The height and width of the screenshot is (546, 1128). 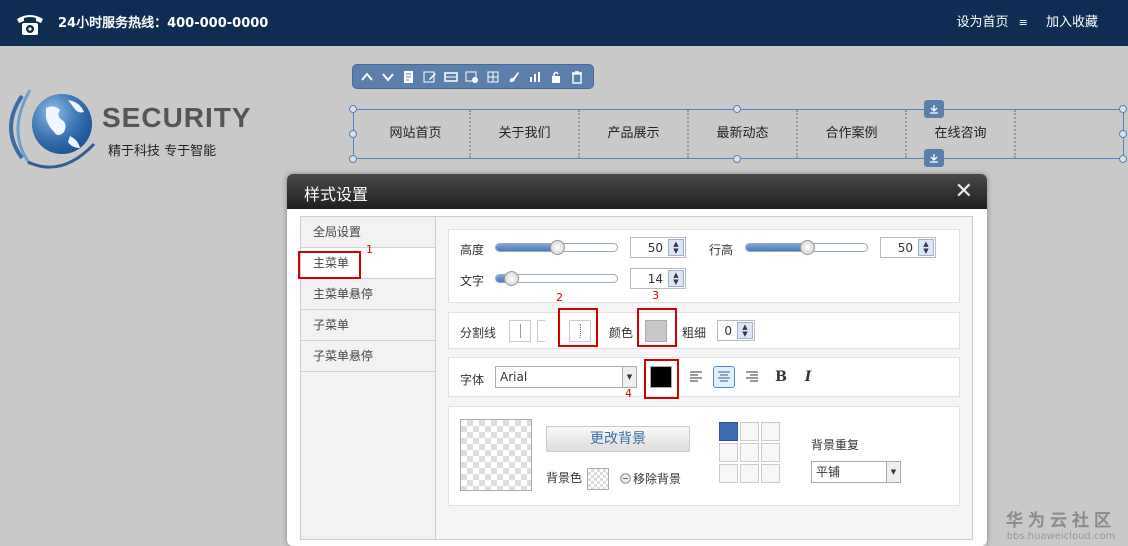 I want to click on thickness-stepper: 0 ▲ ▼, so click(x=736, y=330).